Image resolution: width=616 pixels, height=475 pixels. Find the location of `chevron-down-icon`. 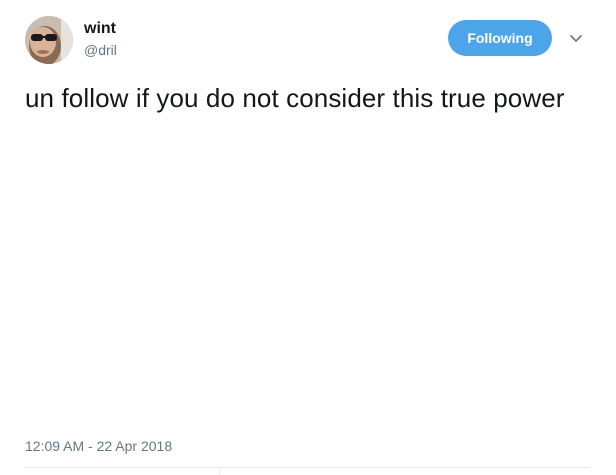

chevron-down-icon is located at coordinates (576, 38).